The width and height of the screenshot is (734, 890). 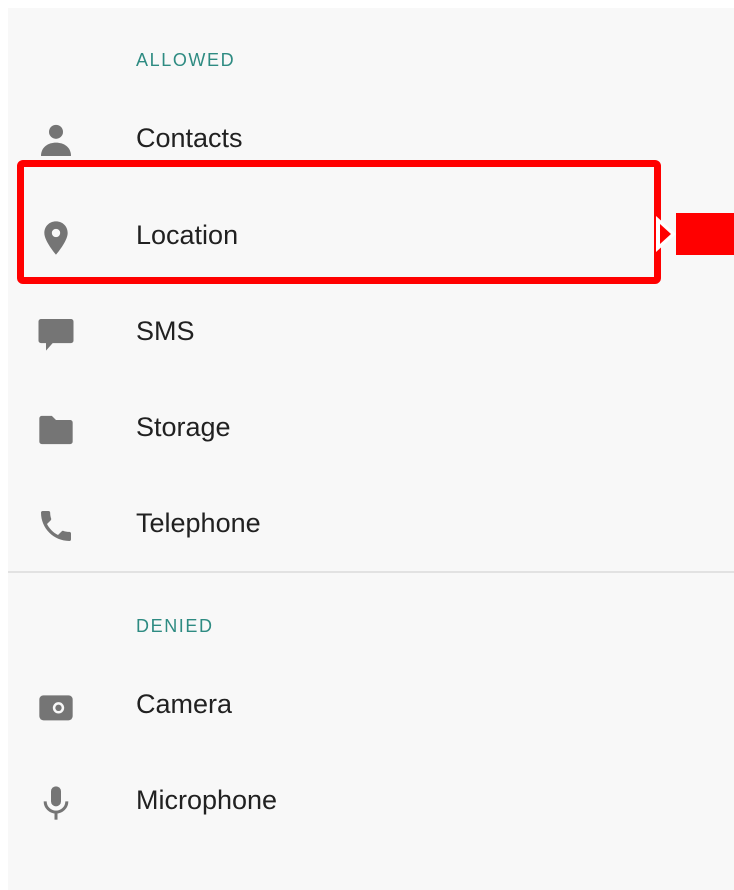 What do you see at coordinates (371, 330) in the screenshot?
I see `permission-item-sms: SMS` at bounding box center [371, 330].